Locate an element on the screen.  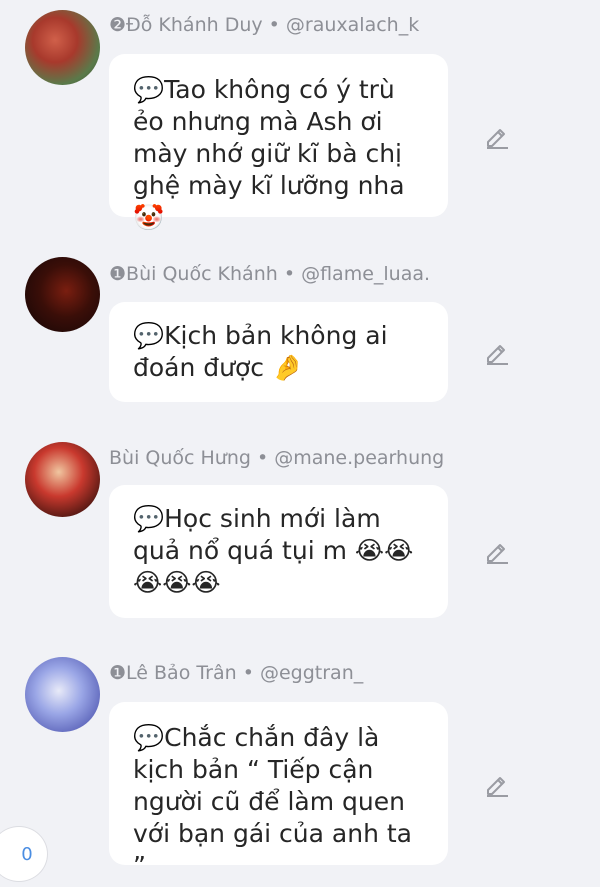
comment-author-line: ❶Lê Bảo Trân • @eggtran_ is located at coordinates (236, 673).